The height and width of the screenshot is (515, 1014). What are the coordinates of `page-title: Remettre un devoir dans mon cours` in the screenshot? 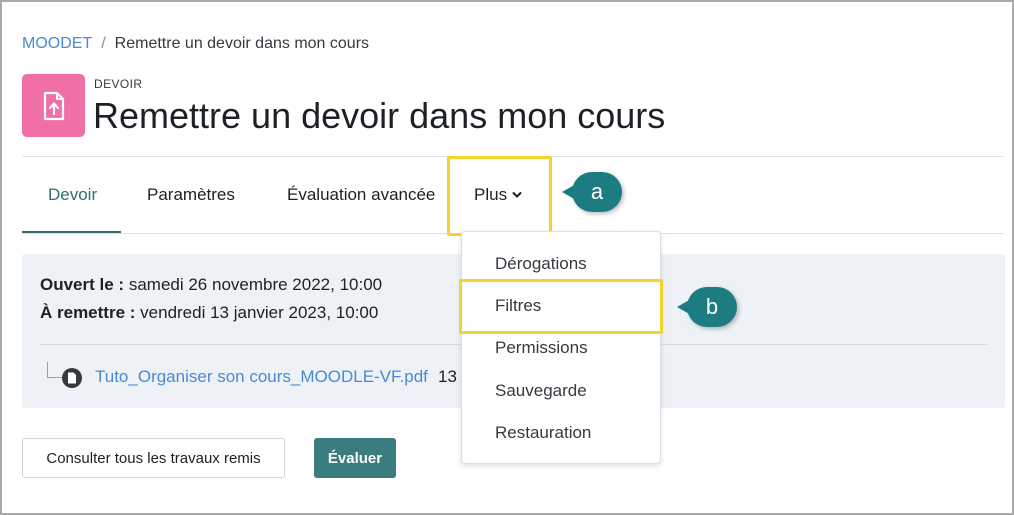 It's located at (379, 115).